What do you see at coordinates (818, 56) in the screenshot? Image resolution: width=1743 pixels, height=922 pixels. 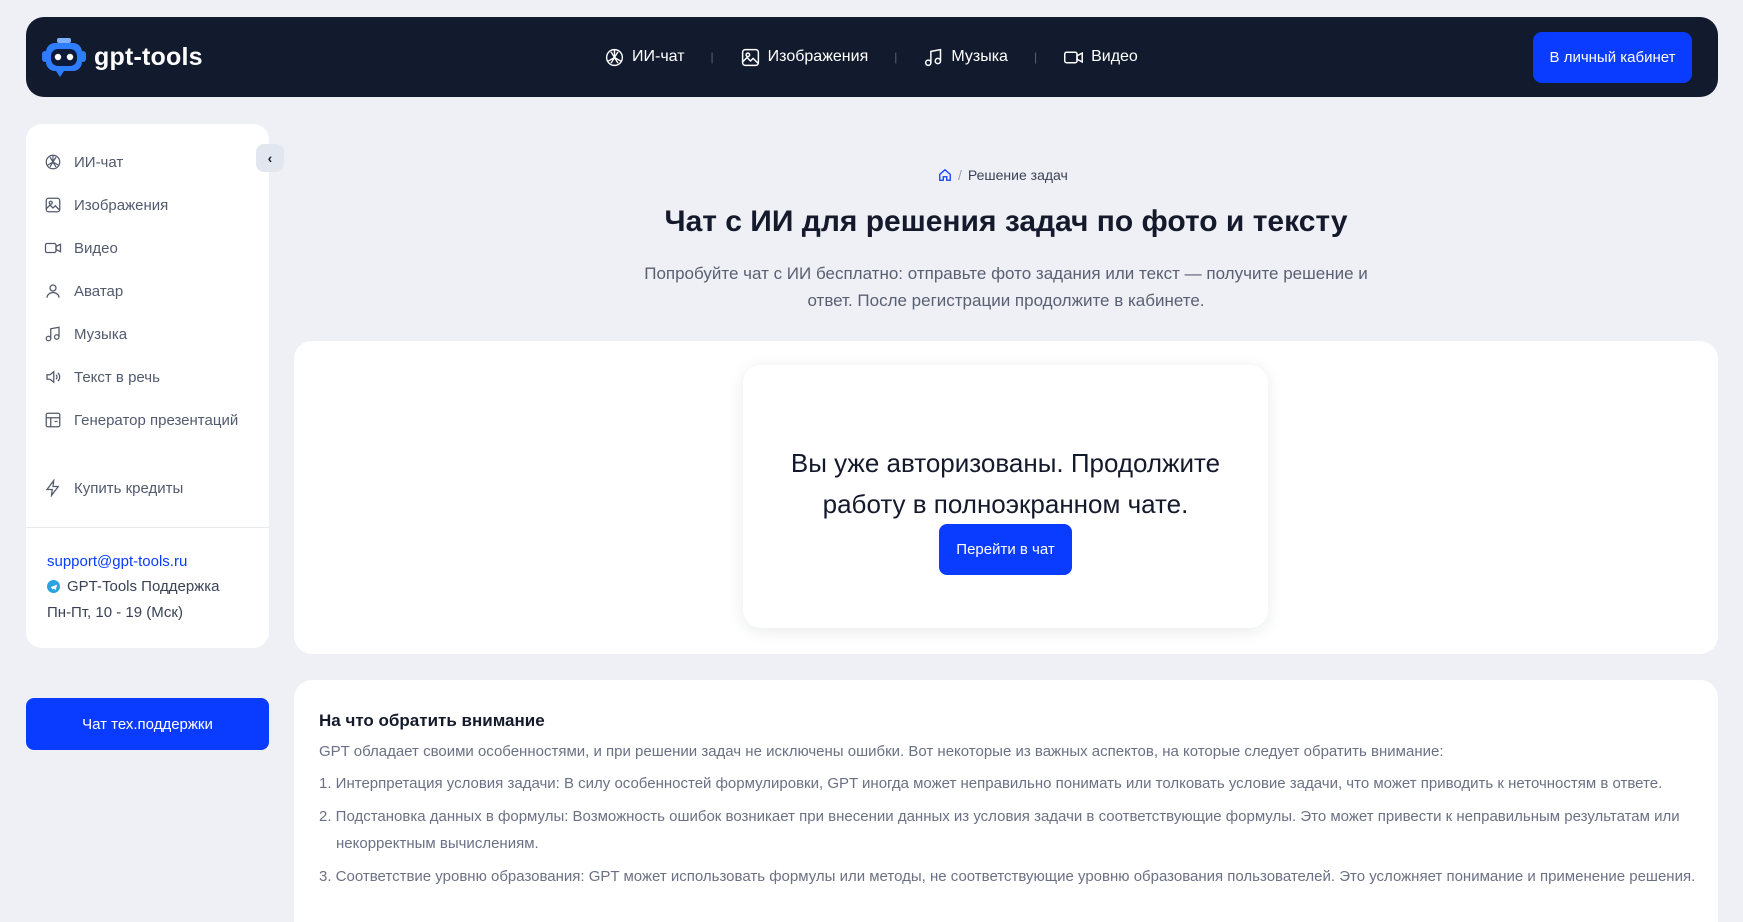 I see `nav-label: Изображения` at bounding box center [818, 56].